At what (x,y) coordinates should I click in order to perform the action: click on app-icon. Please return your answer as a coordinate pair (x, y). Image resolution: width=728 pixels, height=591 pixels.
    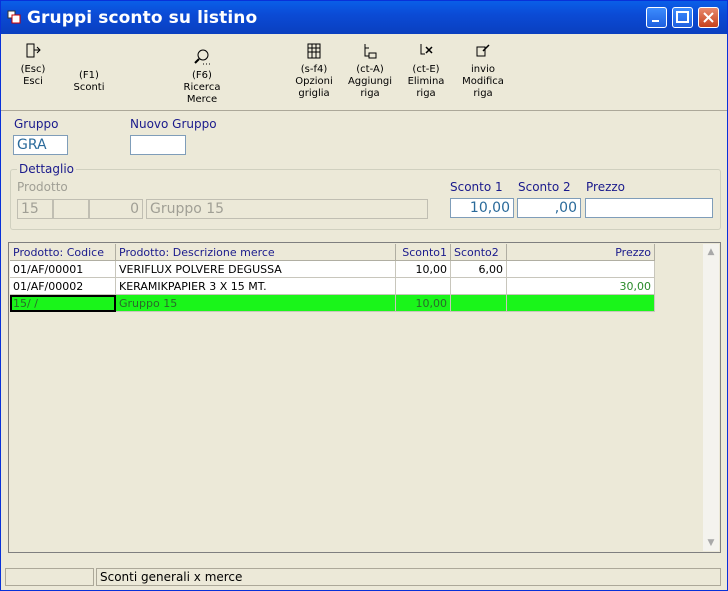
    Looking at the image, I should click on (14, 17).